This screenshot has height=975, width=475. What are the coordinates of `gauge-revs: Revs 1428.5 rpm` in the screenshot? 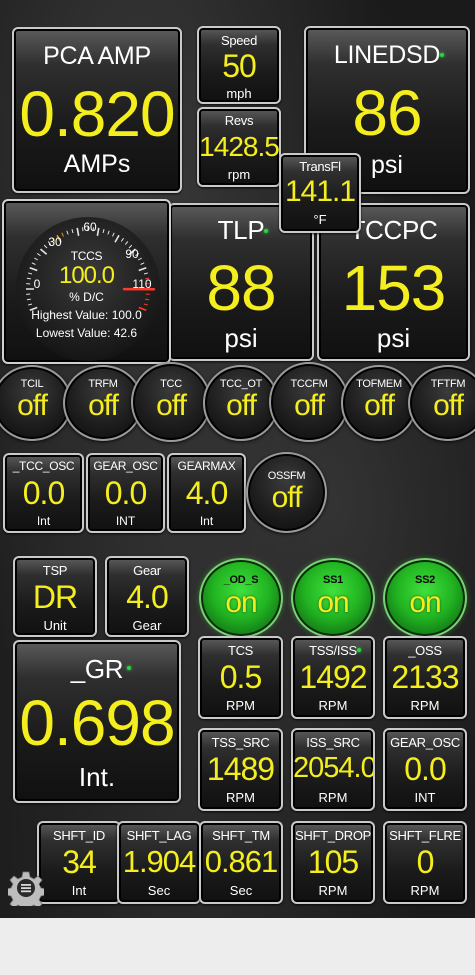 It's located at (239, 147).